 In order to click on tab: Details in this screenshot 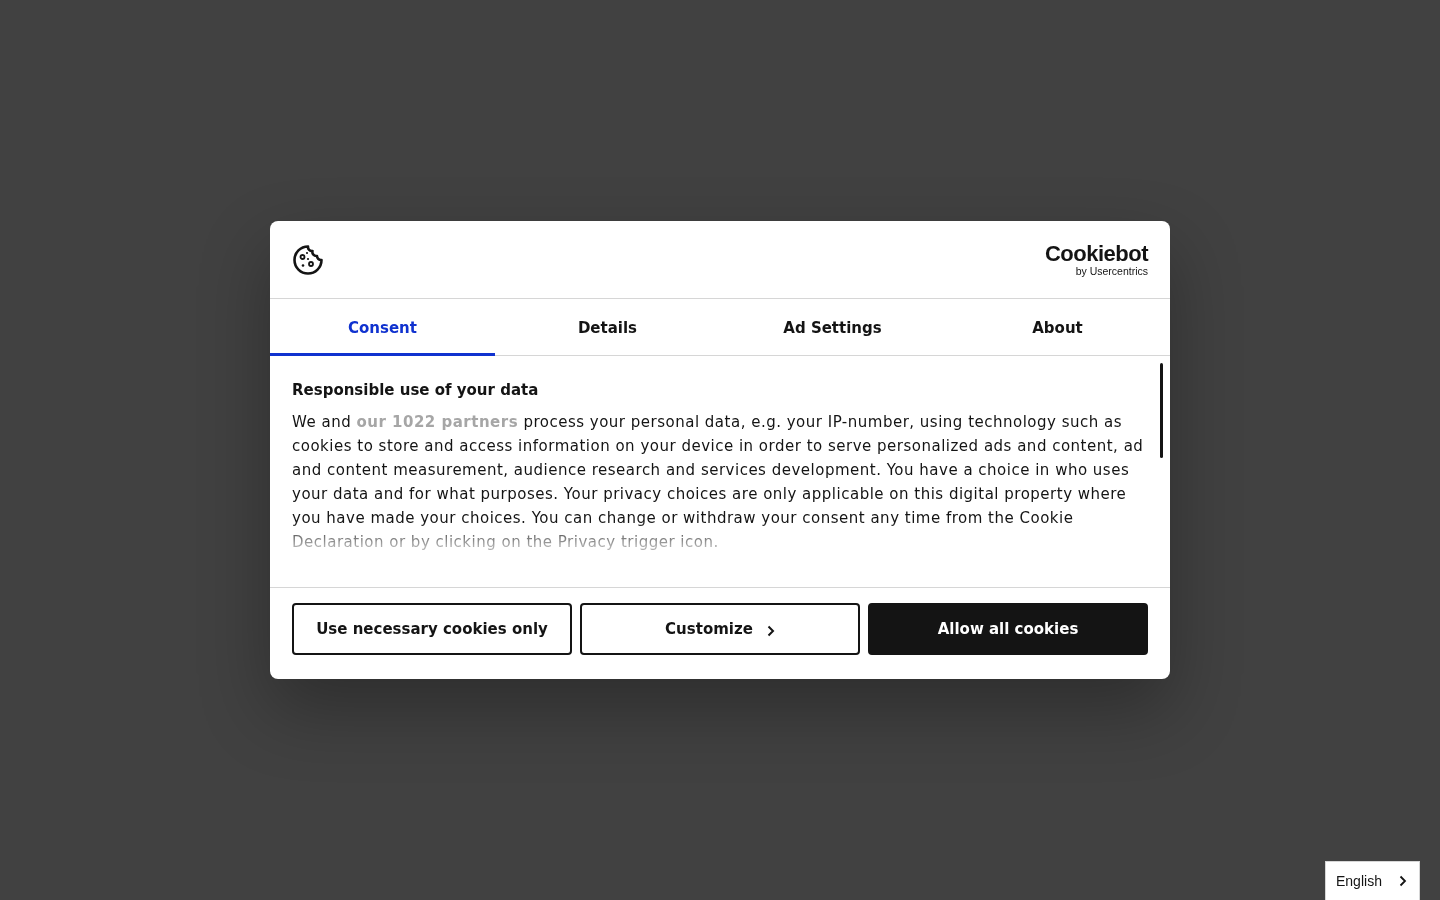, I will do `click(607, 327)`.